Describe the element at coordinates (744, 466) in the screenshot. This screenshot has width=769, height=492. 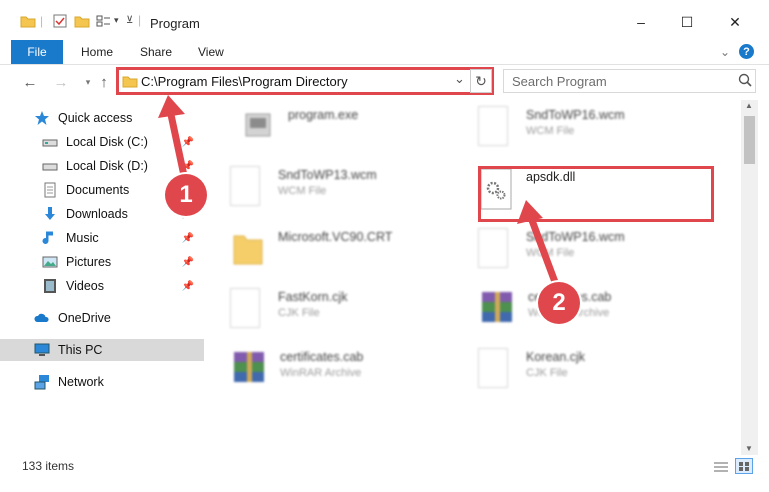
I see `tiles-view-icon` at that location.